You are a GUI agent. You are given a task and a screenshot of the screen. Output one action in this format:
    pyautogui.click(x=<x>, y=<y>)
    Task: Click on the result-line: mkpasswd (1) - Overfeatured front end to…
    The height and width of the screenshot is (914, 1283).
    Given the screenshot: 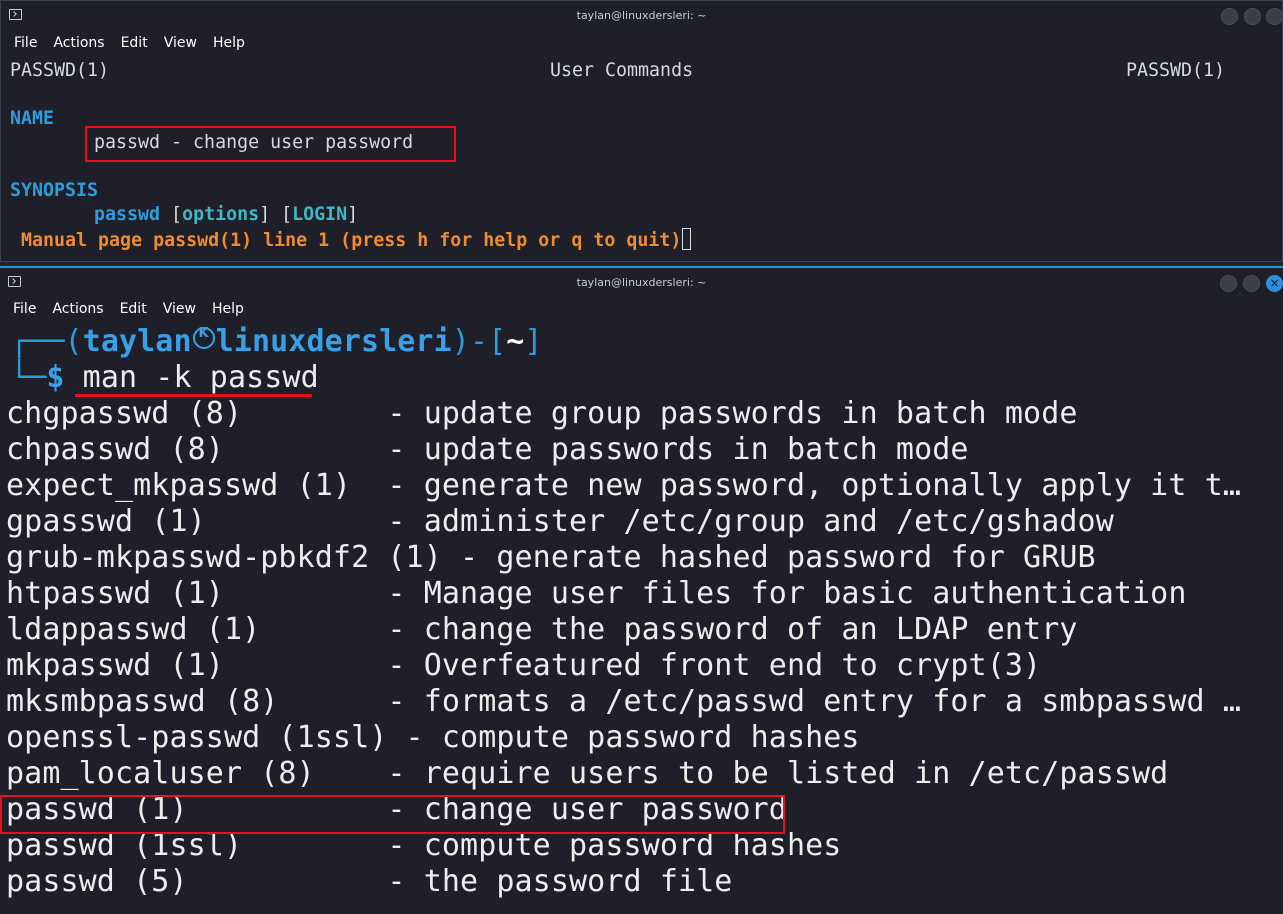 What is the action you would take?
    pyautogui.click(x=524, y=665)
    